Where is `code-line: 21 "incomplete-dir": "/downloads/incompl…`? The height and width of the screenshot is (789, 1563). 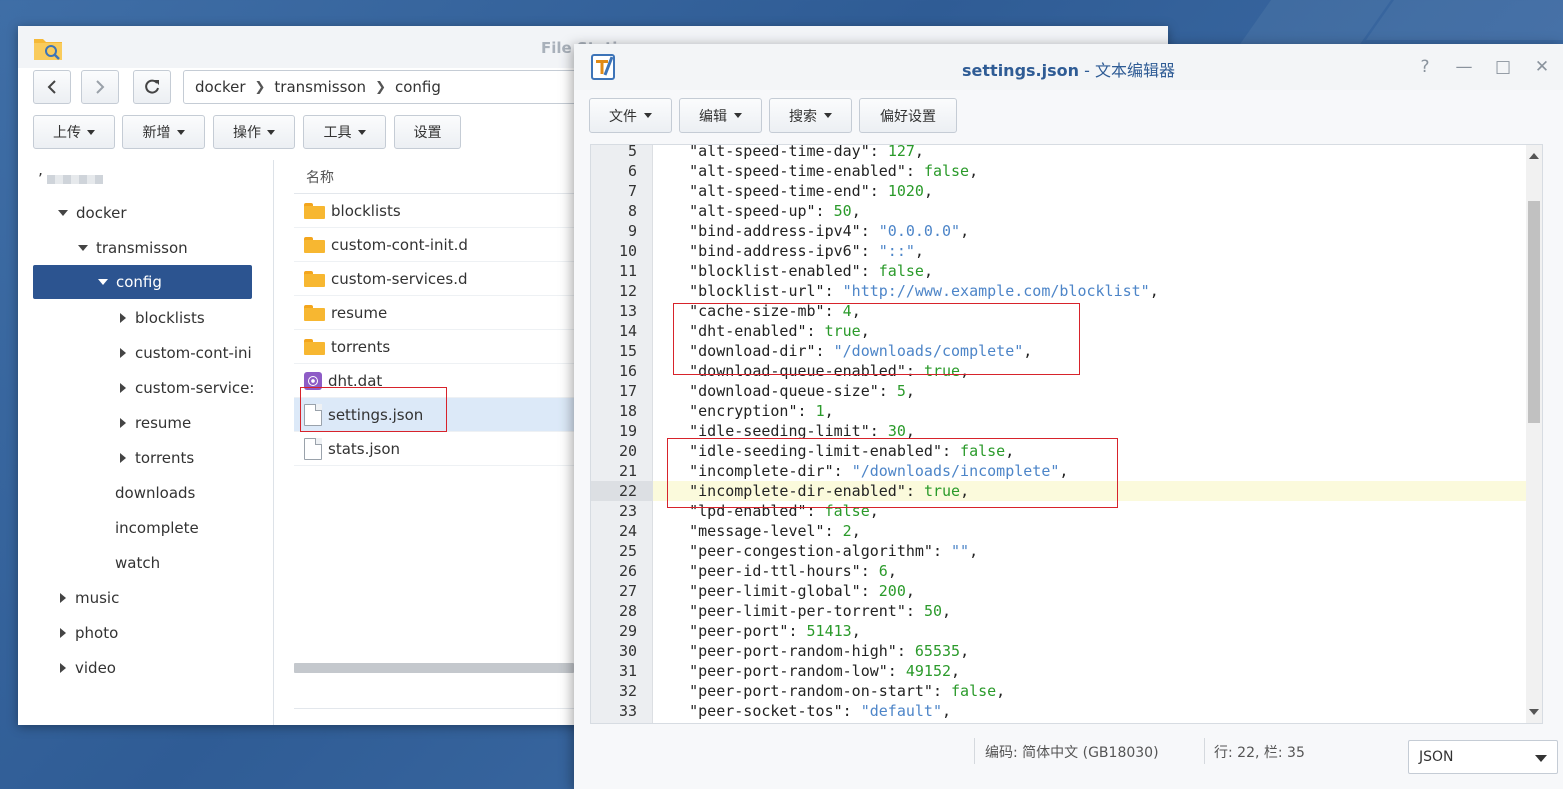
code-line: 21 "incomplete-dir": "/downloads/incompl… is located at coordinates (1059, 471).